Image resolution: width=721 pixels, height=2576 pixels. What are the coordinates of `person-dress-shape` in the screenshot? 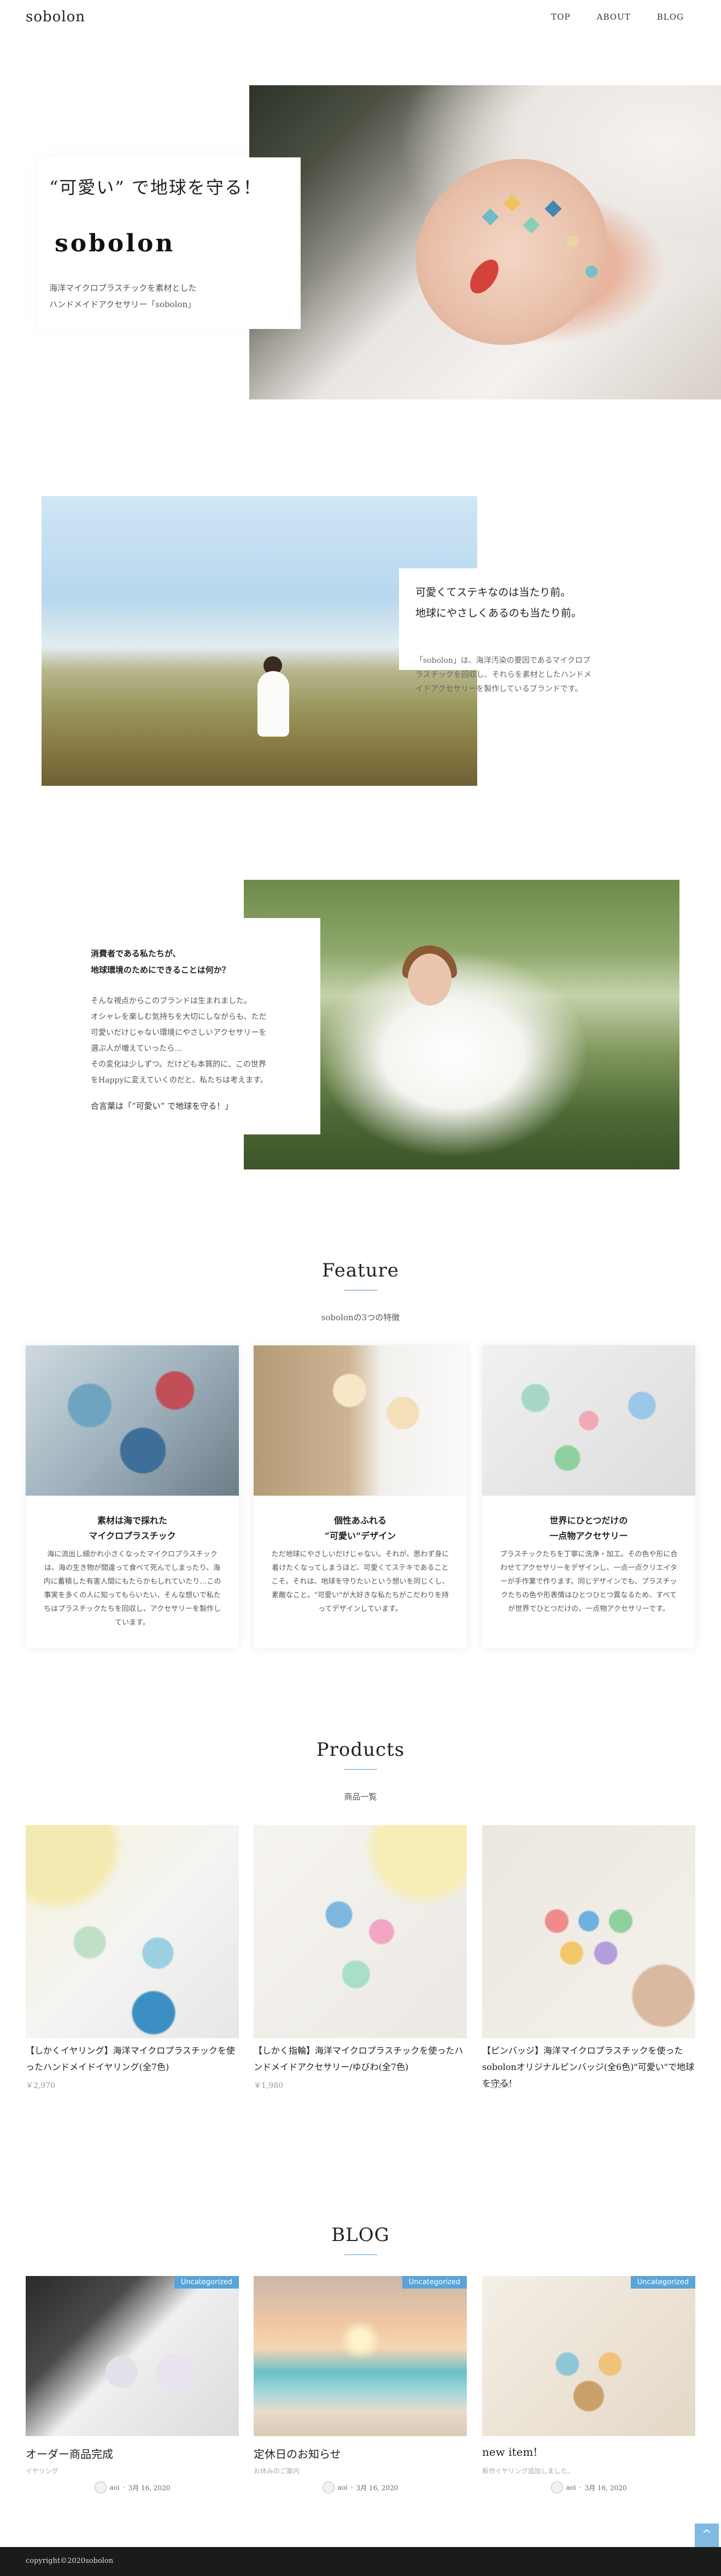 It's located at (273, 704).